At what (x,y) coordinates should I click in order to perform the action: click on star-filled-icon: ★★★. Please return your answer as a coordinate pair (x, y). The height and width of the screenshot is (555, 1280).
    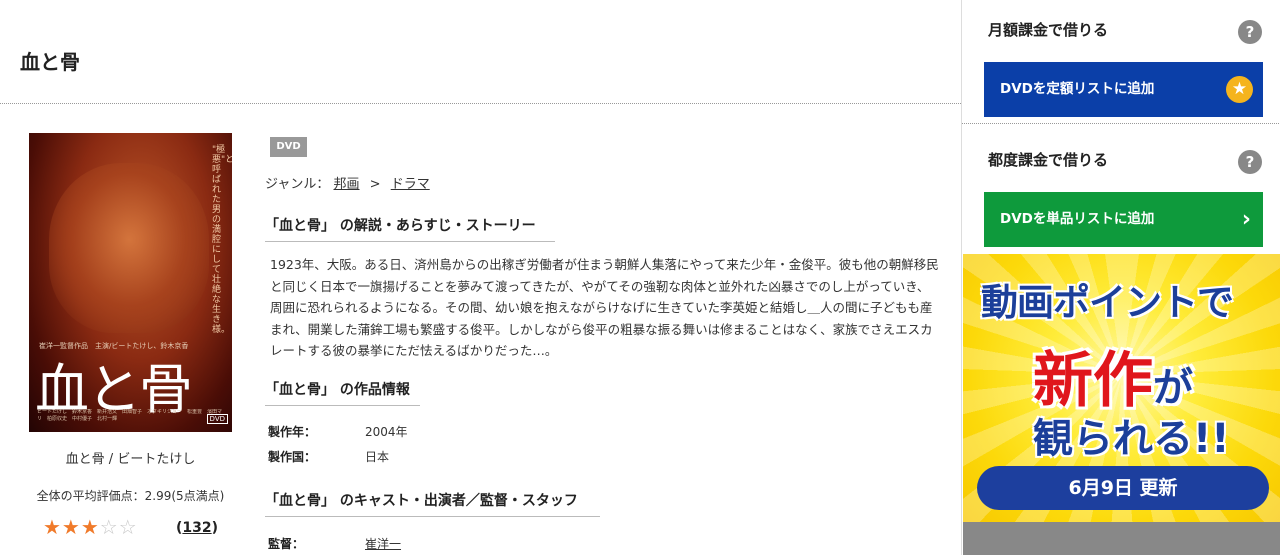
    Looking at the image, I should click on (71, 527).